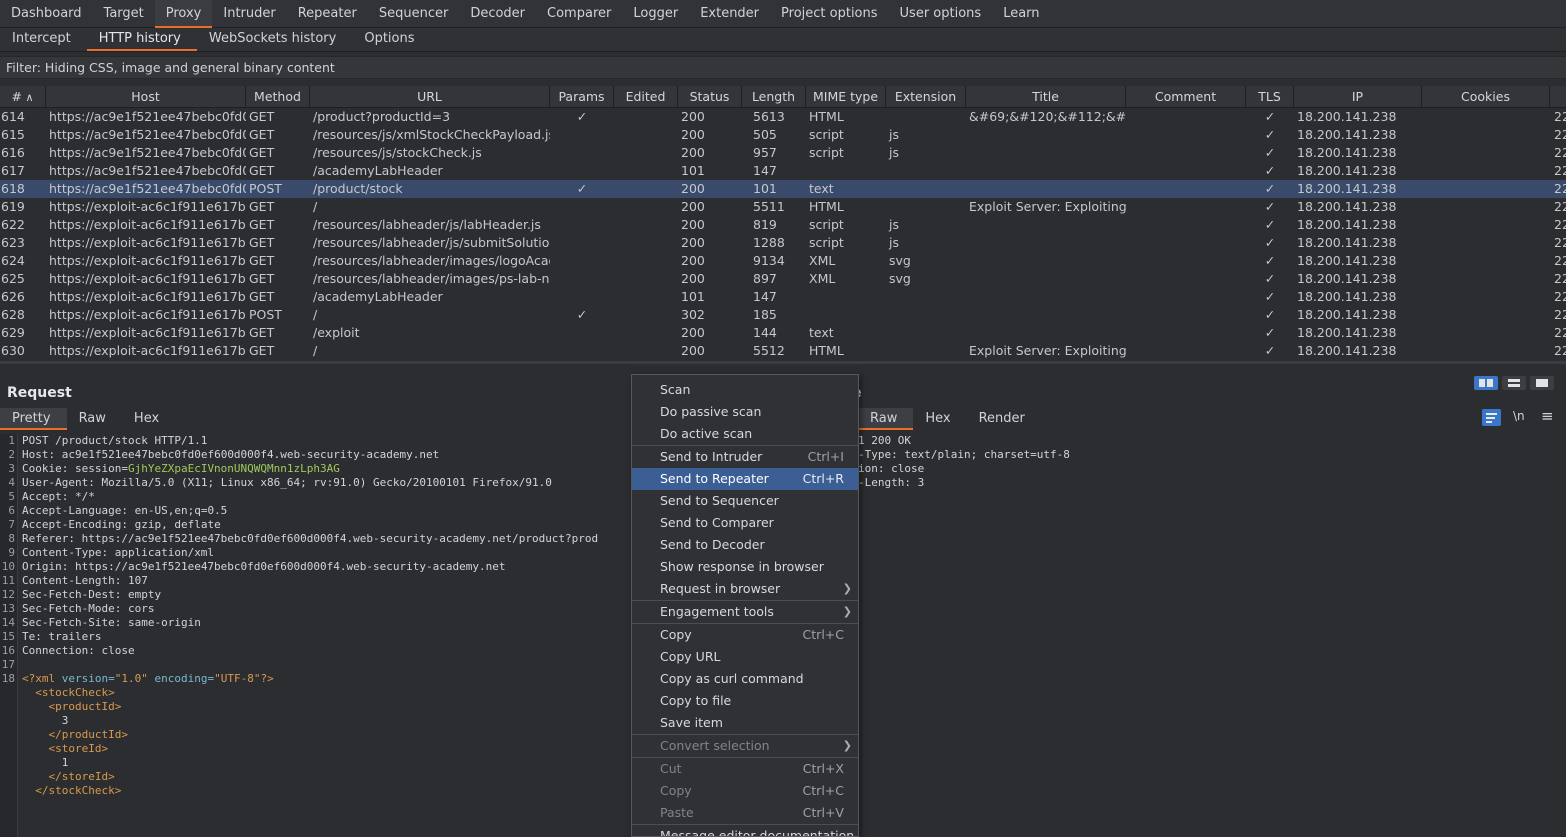 Image resolution: width=1566 pixels, height=837 pixels. What do you see at coordinates (579, 14) in the screenshot?
I see `tab-comparer: Comparer` at bounding box center [579, 14].